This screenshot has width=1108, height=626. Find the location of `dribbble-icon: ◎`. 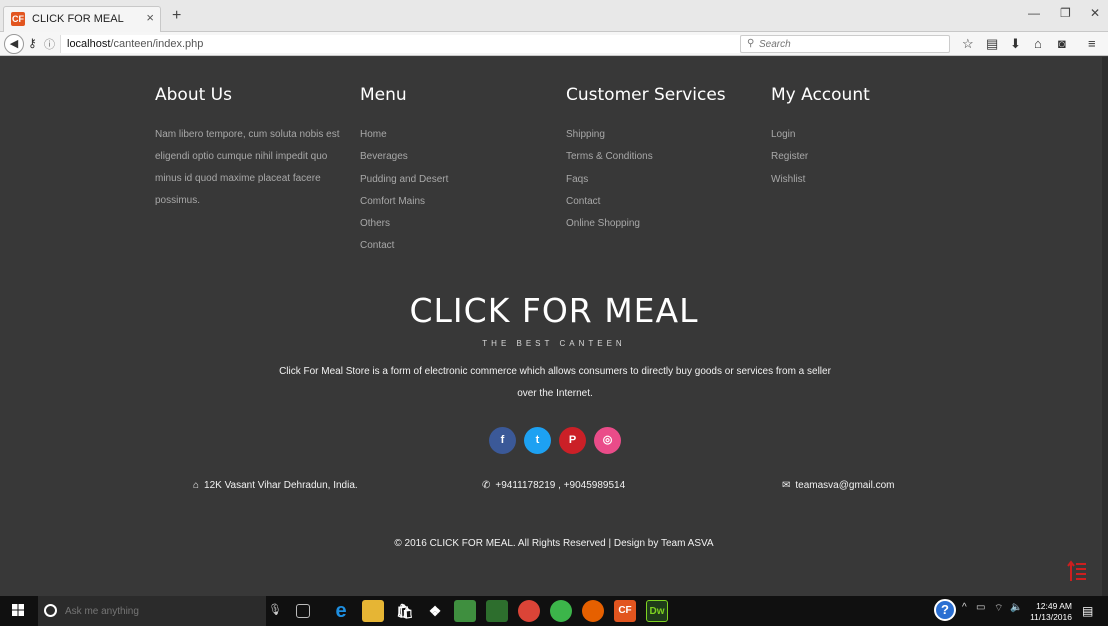

dribbble-icon: ◎ is located at coordinates (607, 440).